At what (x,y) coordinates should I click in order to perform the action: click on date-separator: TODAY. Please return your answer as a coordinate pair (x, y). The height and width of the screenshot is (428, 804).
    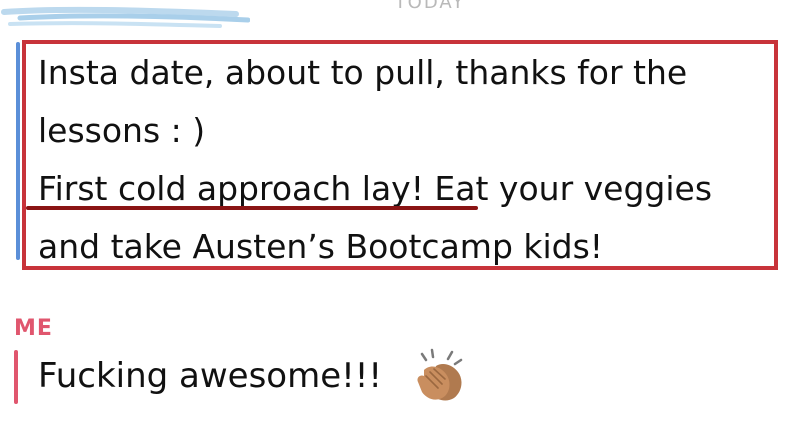
    Looking at the image, I should click on (430, 6).